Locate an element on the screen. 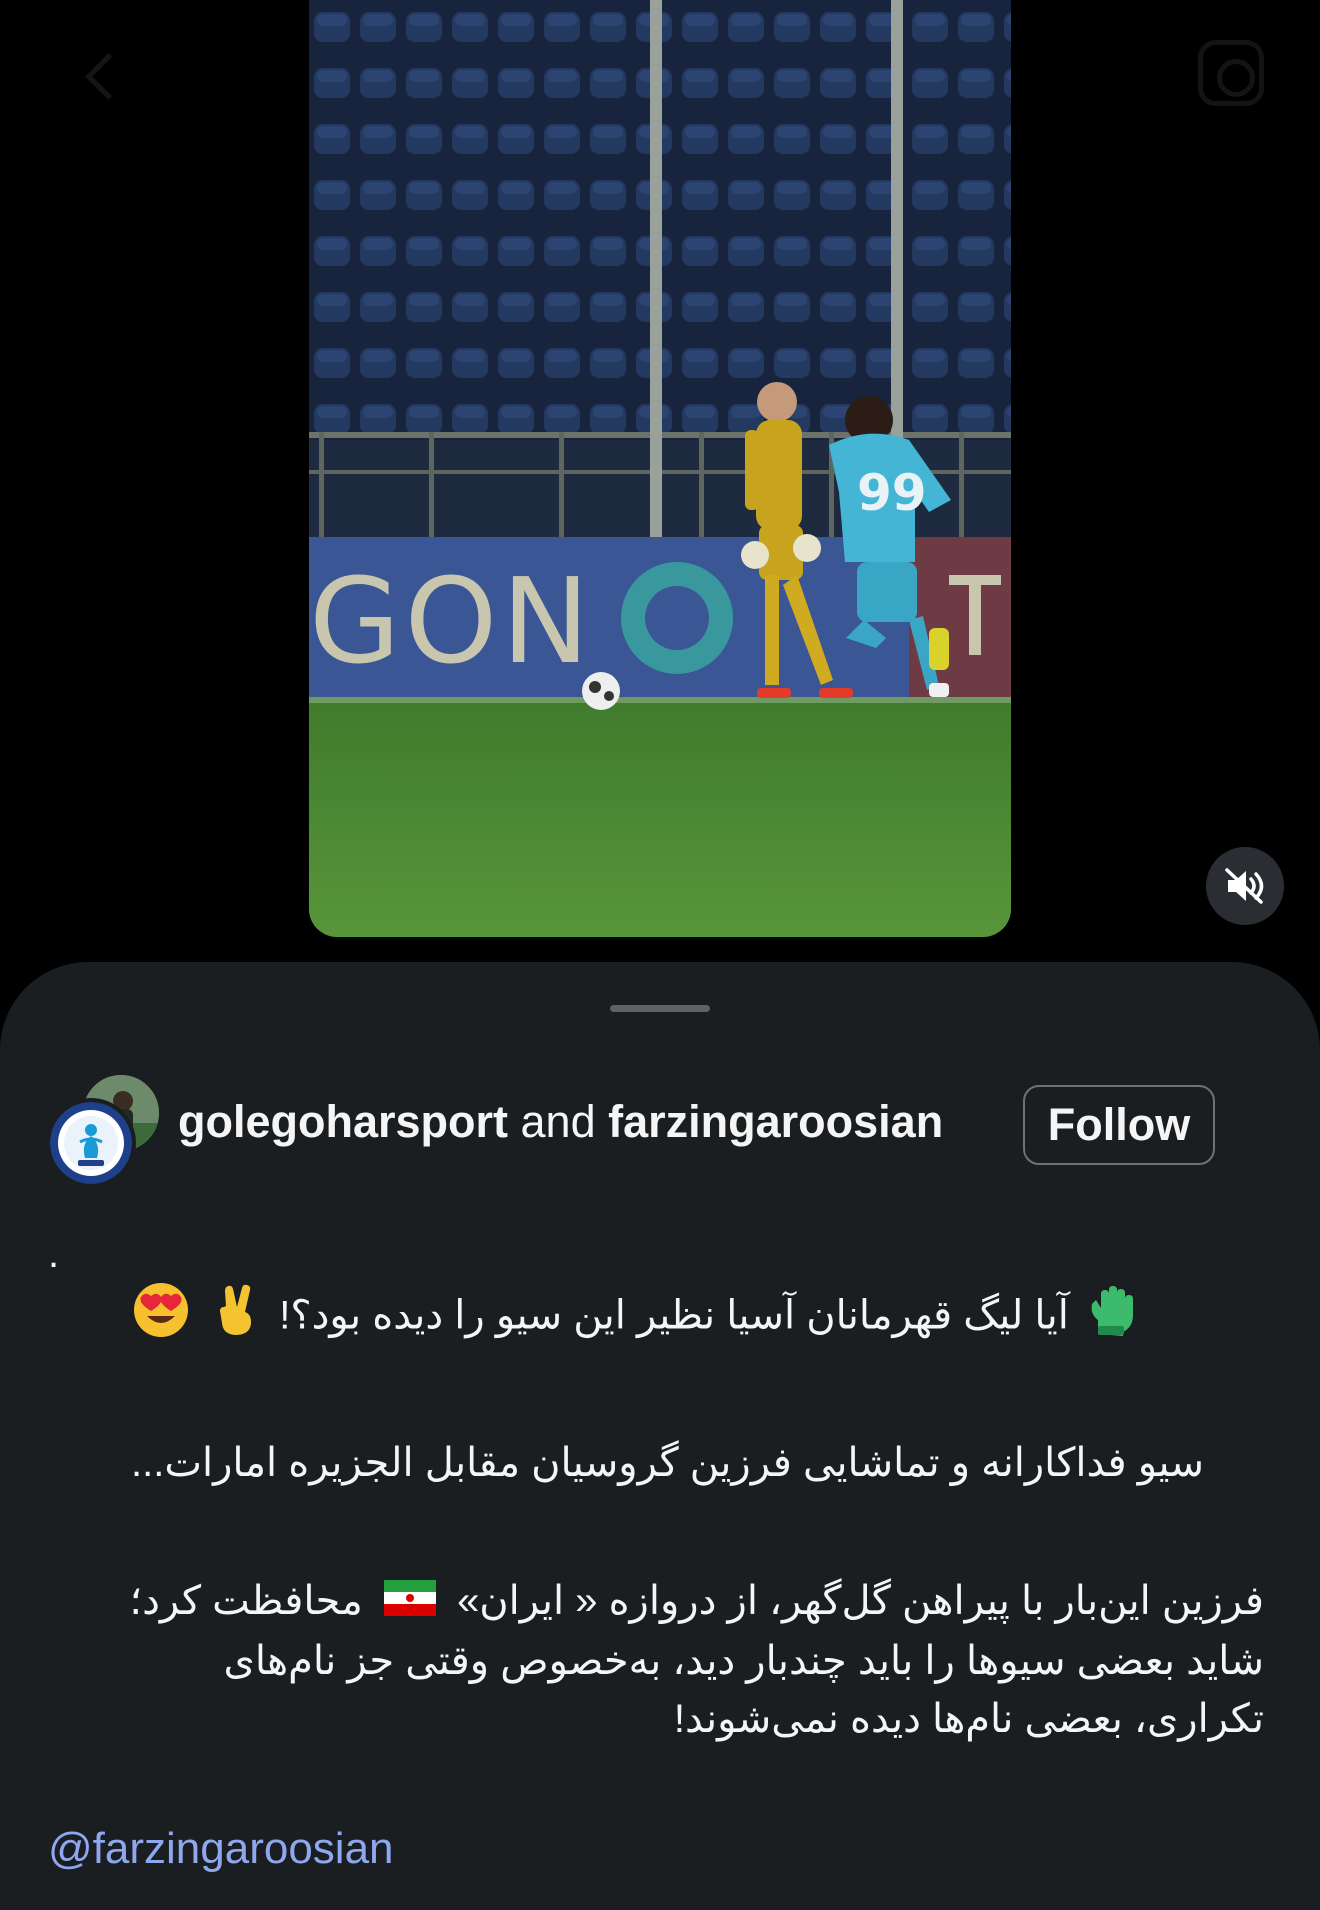  ad-board-text: GON is located at coordinates (451, 621).